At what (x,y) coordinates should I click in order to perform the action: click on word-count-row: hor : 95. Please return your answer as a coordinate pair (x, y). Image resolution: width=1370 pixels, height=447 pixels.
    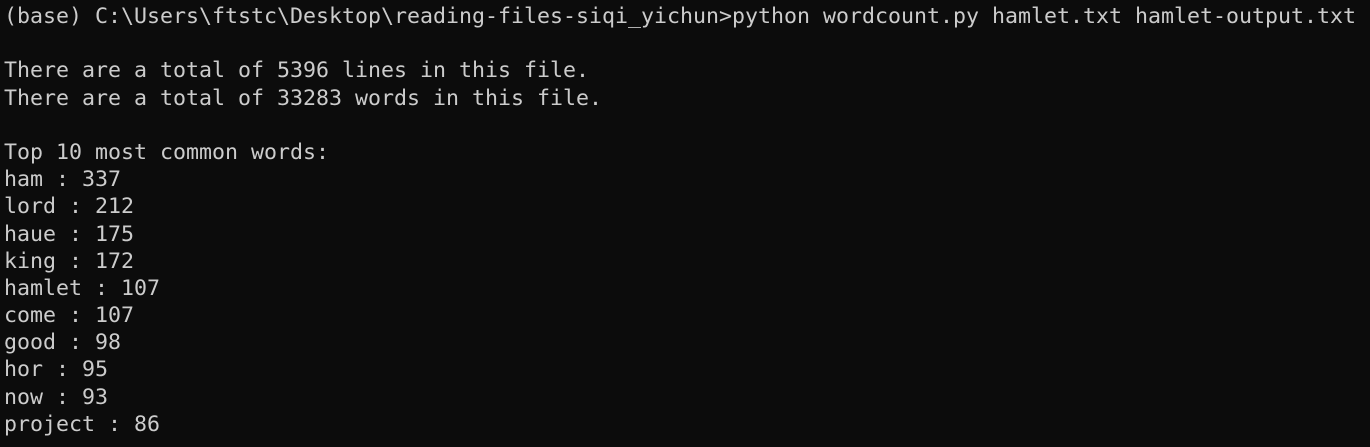
    Looking at the image, I should click on (56, 370).